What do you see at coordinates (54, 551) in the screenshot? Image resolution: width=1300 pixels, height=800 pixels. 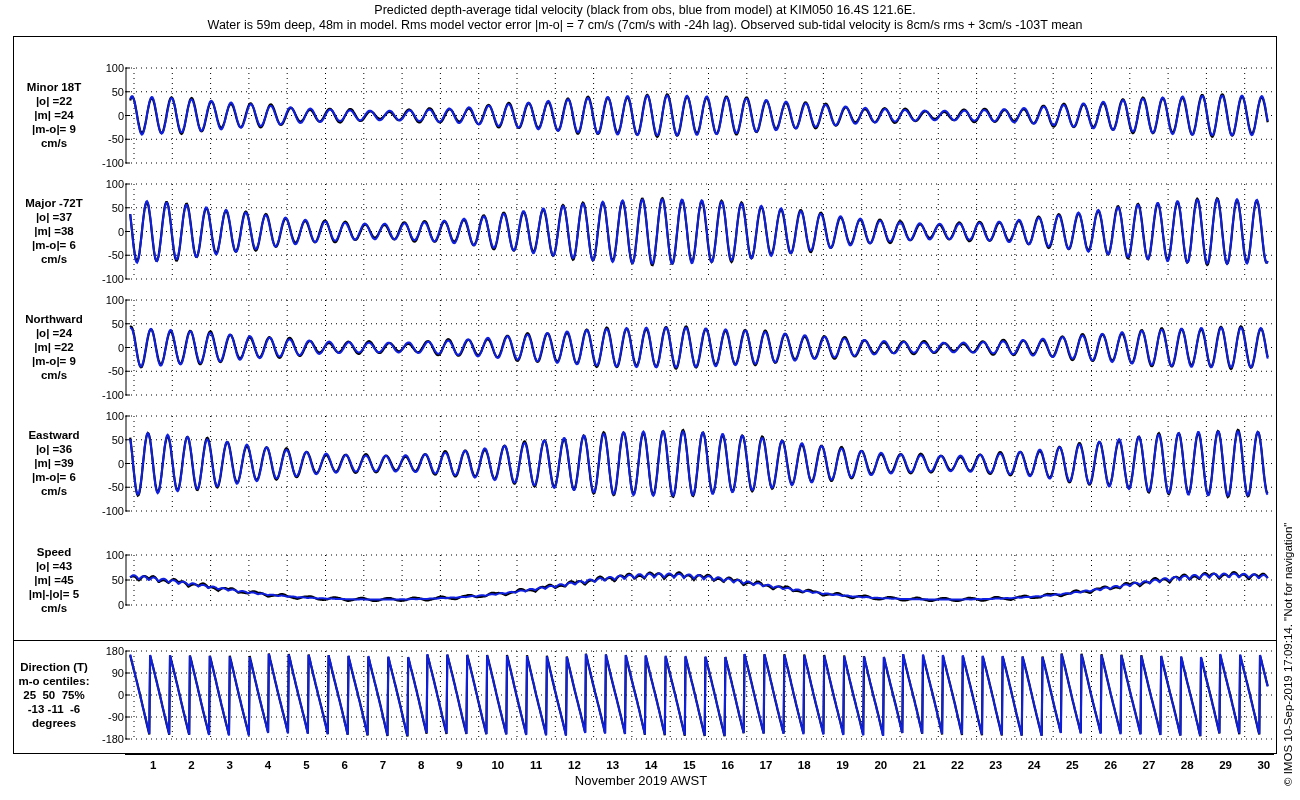 I see `panel-stat: Speed` at bounding box center [54, 551].